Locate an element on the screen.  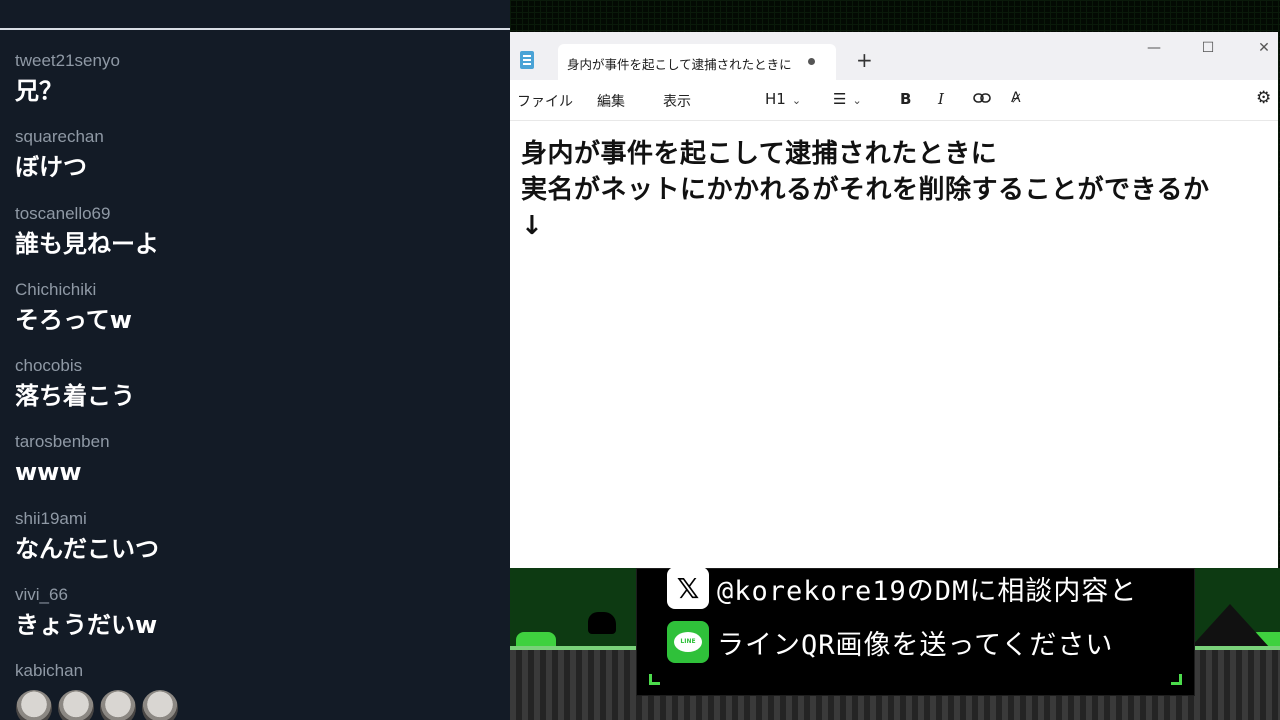
chat-text: ぼけつ is located at coordinates (51, 167).